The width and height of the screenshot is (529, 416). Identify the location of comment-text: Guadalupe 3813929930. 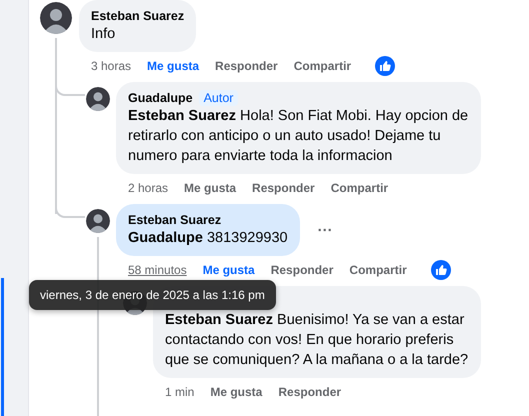
(208, 238).